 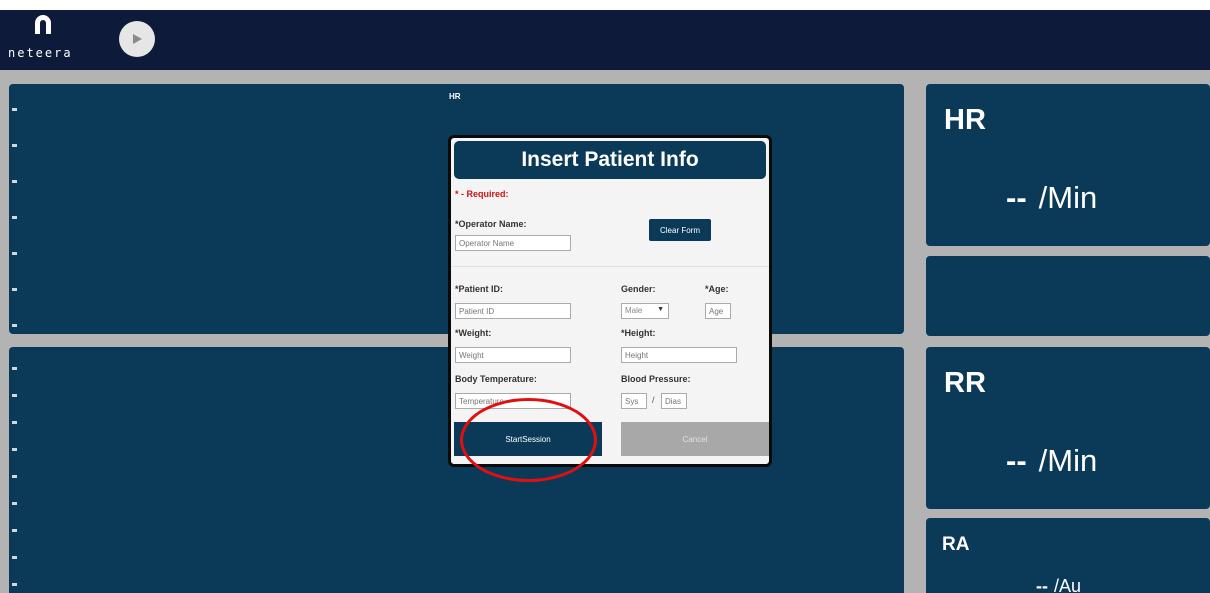 I want to click on operator-name-input, so click(x=513, y=243).